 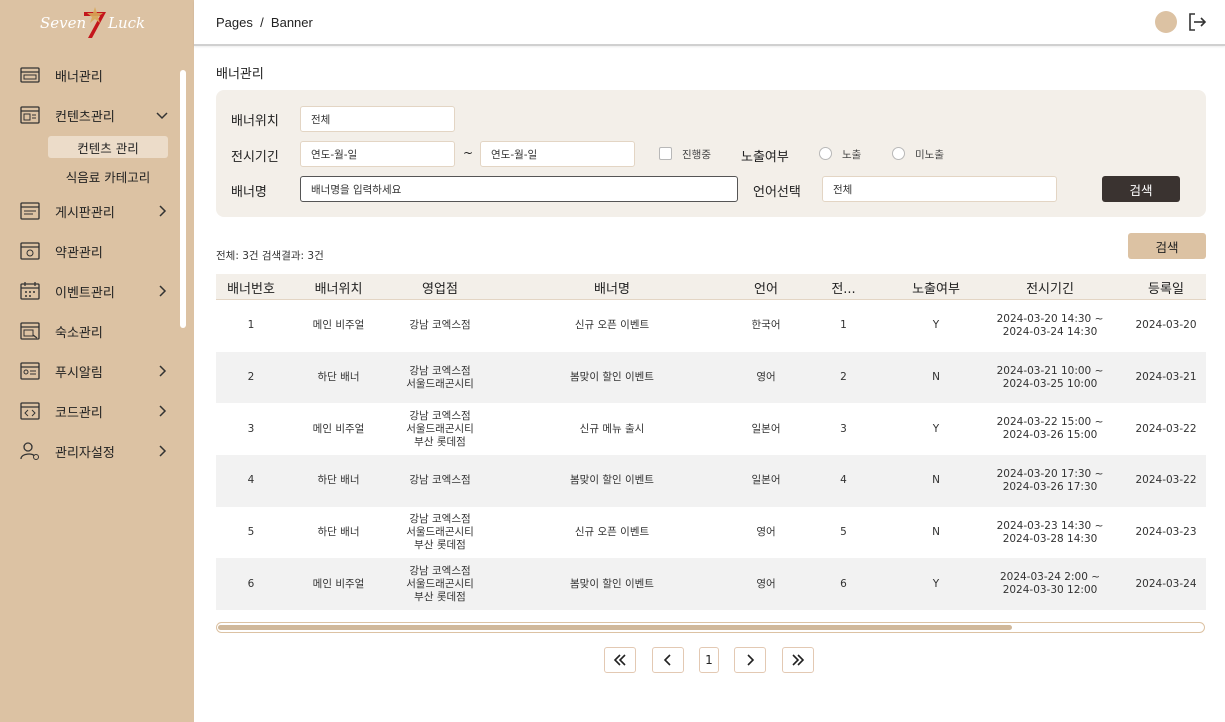 I want to click on col-period: 전시기긴, so click(x=1050, y=287).